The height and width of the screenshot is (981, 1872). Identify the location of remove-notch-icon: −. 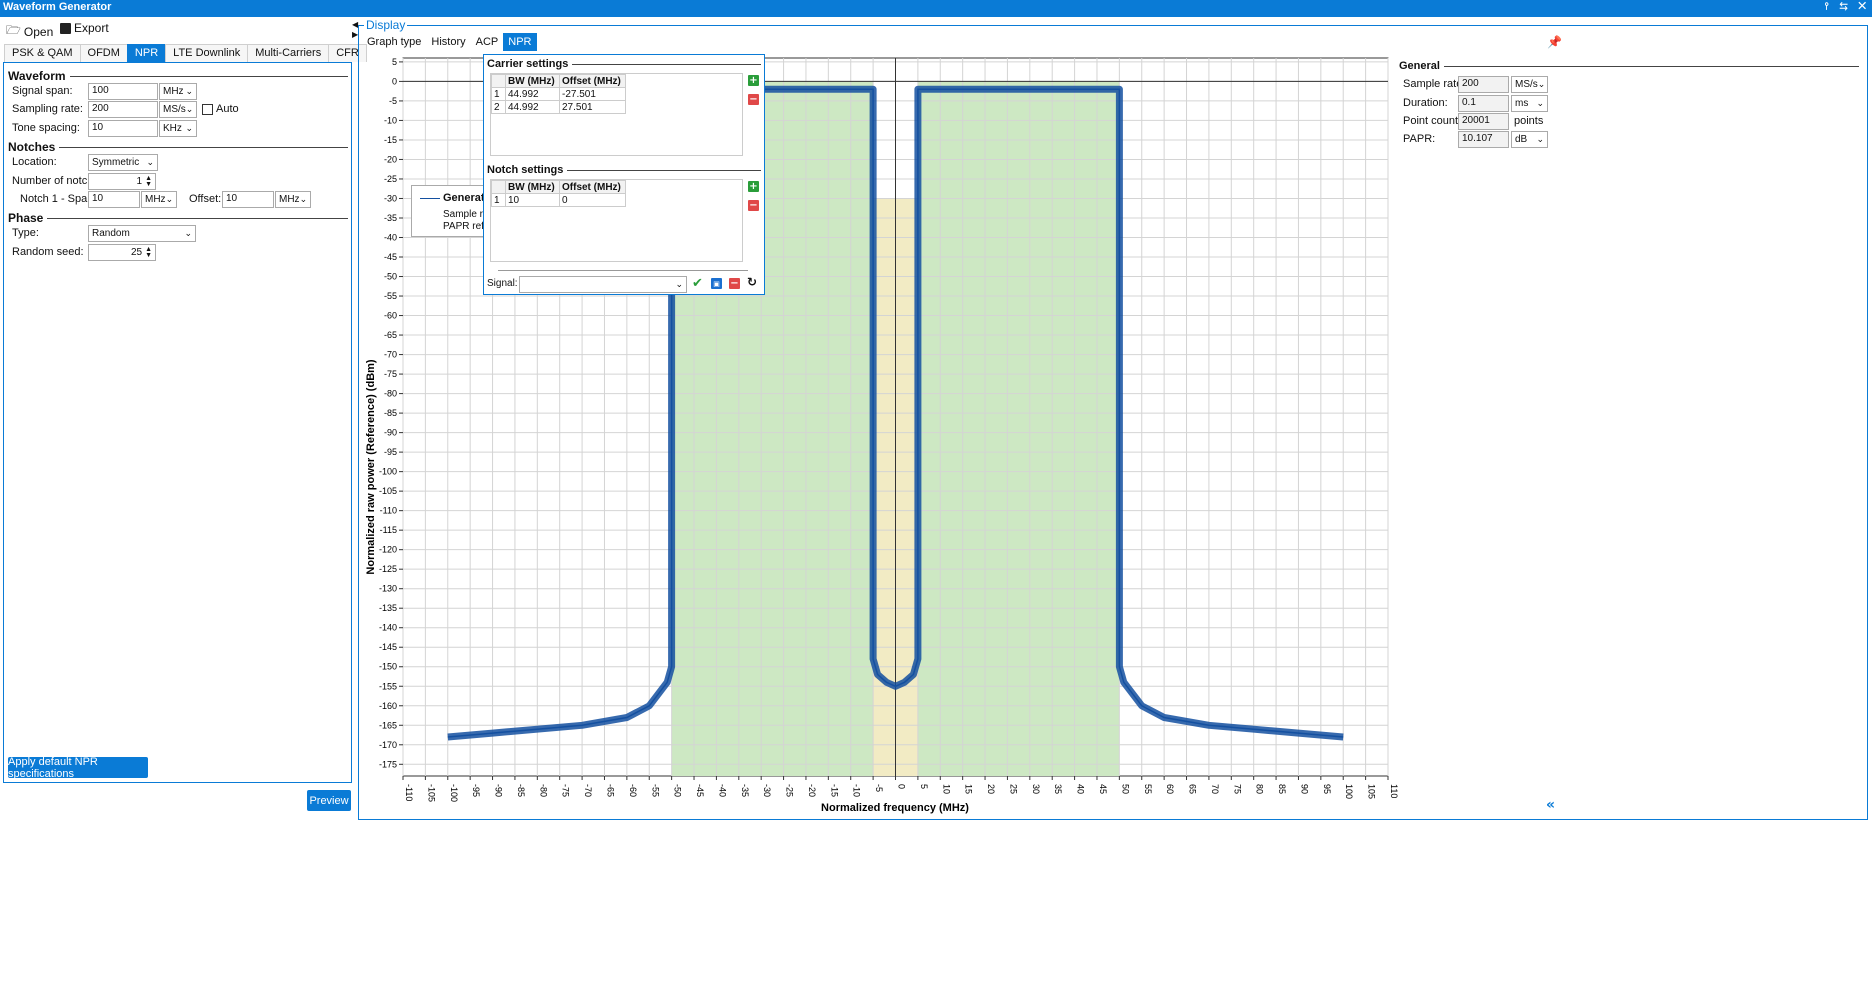
(753, 205).